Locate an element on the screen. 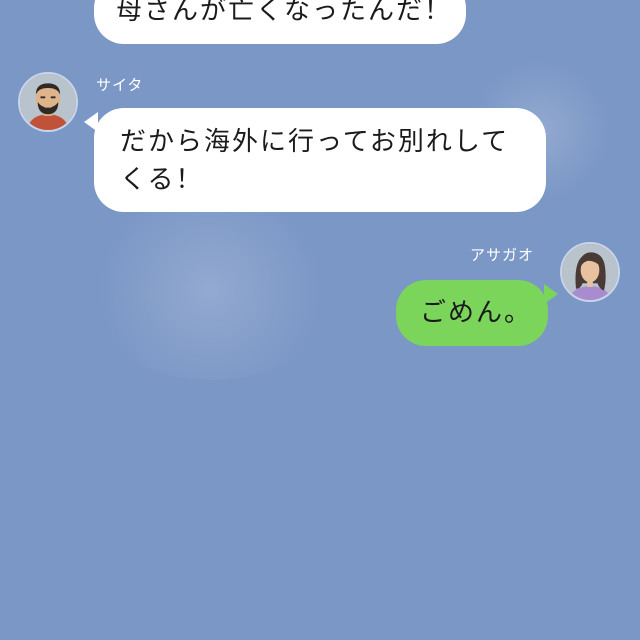  message-bubble-outgoing: ごめん。 is located at coordinates (472, 313).